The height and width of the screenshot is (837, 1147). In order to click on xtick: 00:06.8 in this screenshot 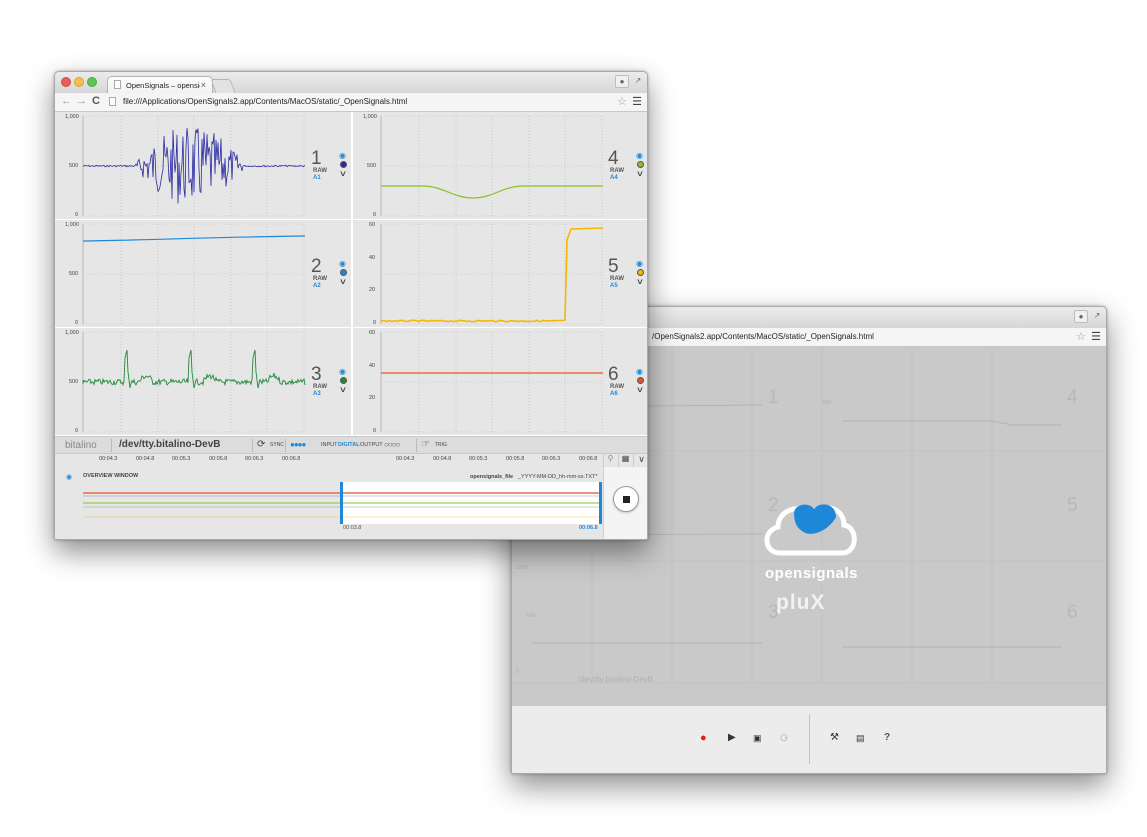, I will do `click(291, 459)`.